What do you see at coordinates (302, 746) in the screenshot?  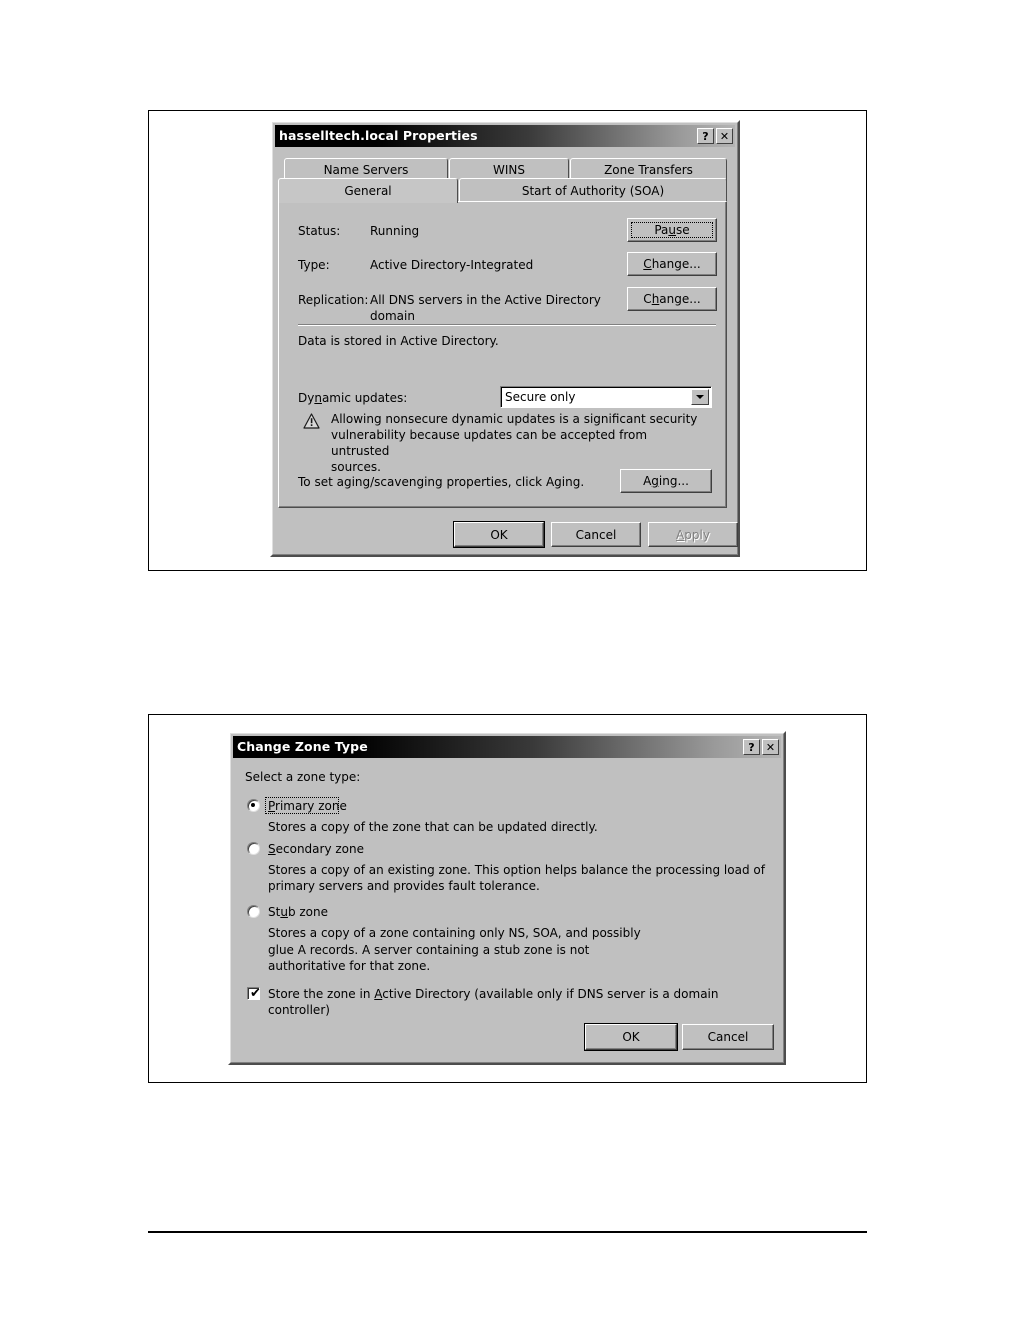 I see `dialog-title: Change Zone Type` at bounding box center [302, 746].